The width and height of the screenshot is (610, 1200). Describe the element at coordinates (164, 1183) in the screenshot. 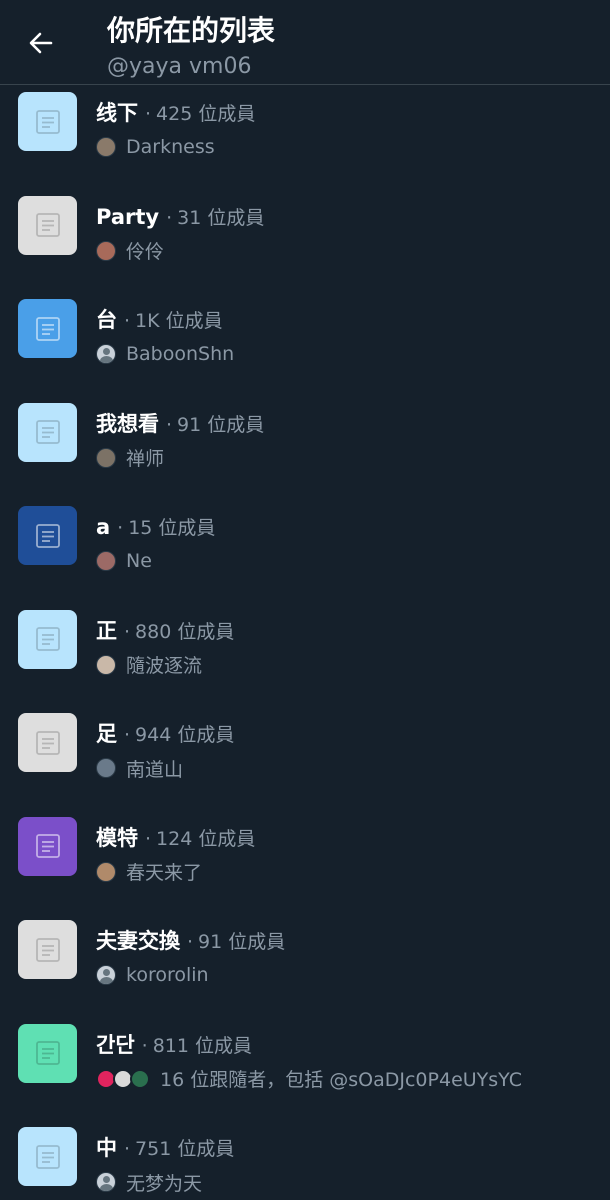

I see `owner-name: 无梦为天` at that location.